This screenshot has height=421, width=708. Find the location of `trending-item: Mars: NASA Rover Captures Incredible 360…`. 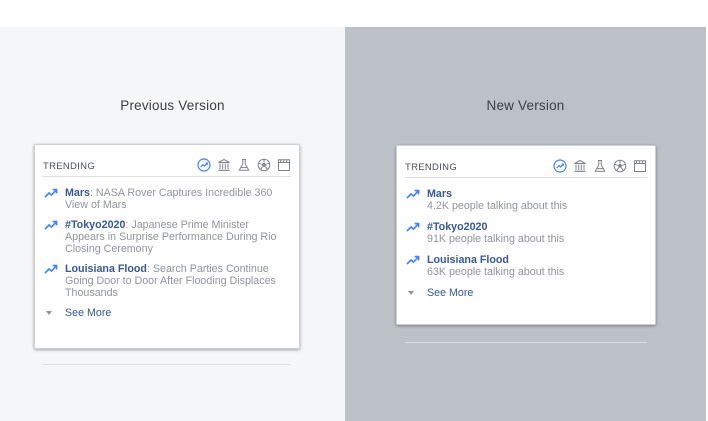

trending-item: Mars: NASA Rover Captures Incredible 360… is located at coordinates (167, 199).